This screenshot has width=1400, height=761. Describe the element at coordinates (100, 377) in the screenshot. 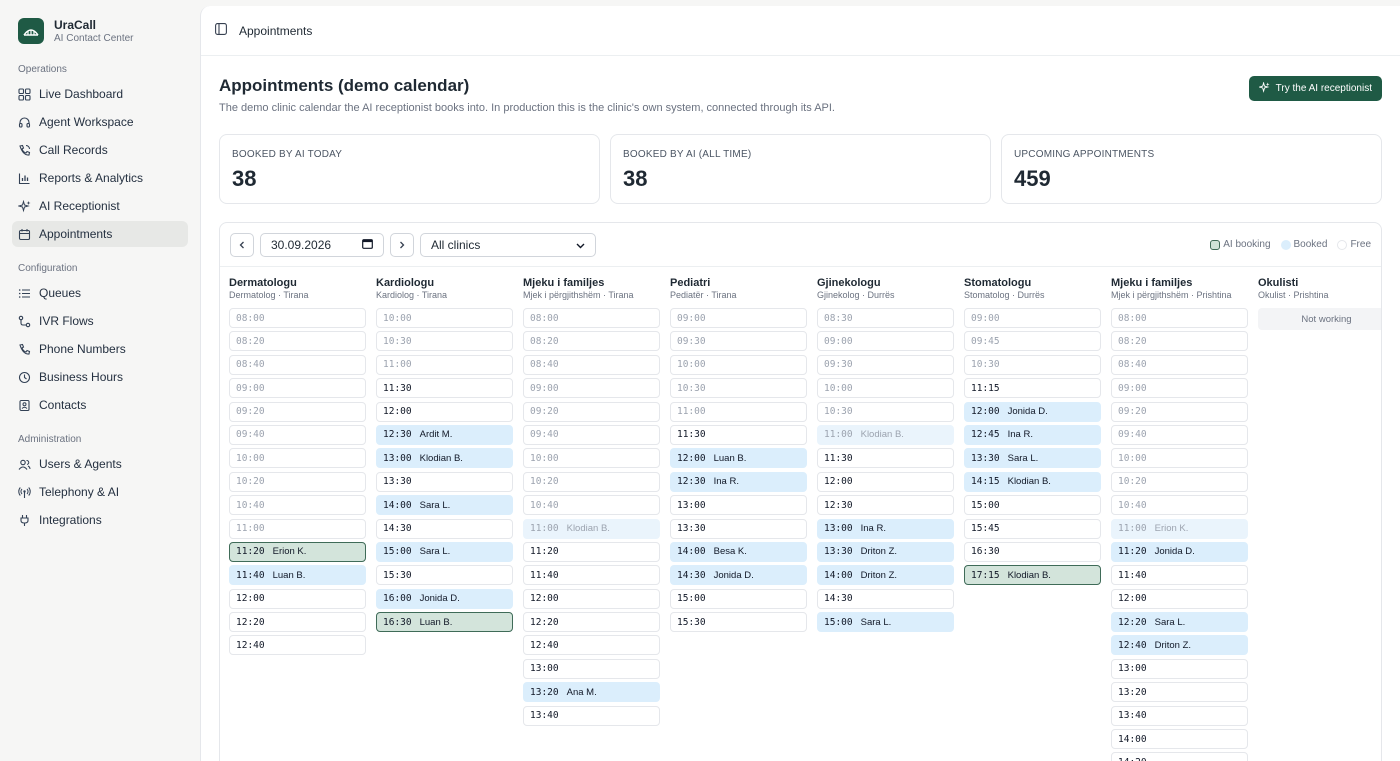

I see `sidebar-item-business-hours: Business Hours` at that location.